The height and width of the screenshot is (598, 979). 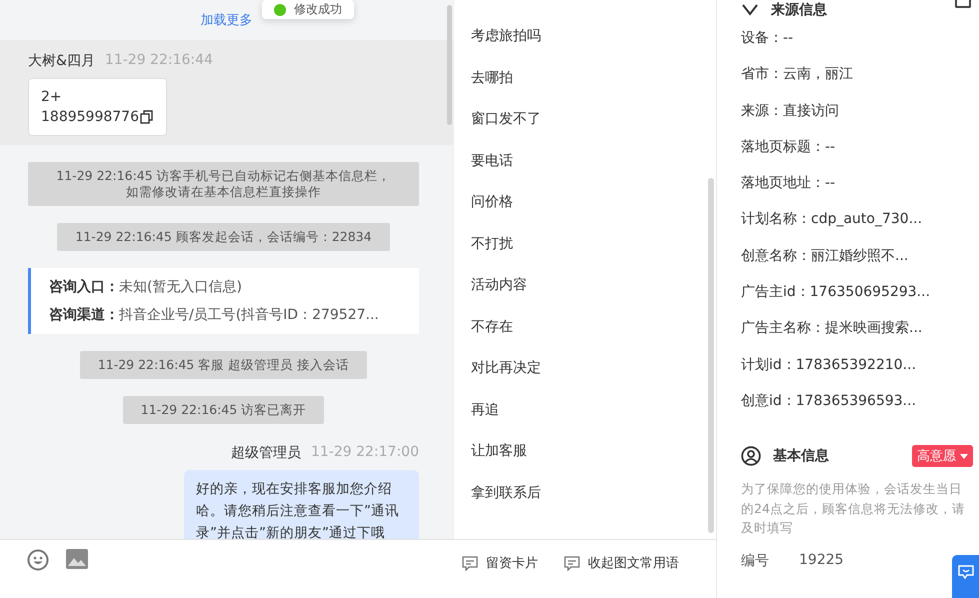 I want to click on sender-name: 超级管理员, so click(x=265, y=453).